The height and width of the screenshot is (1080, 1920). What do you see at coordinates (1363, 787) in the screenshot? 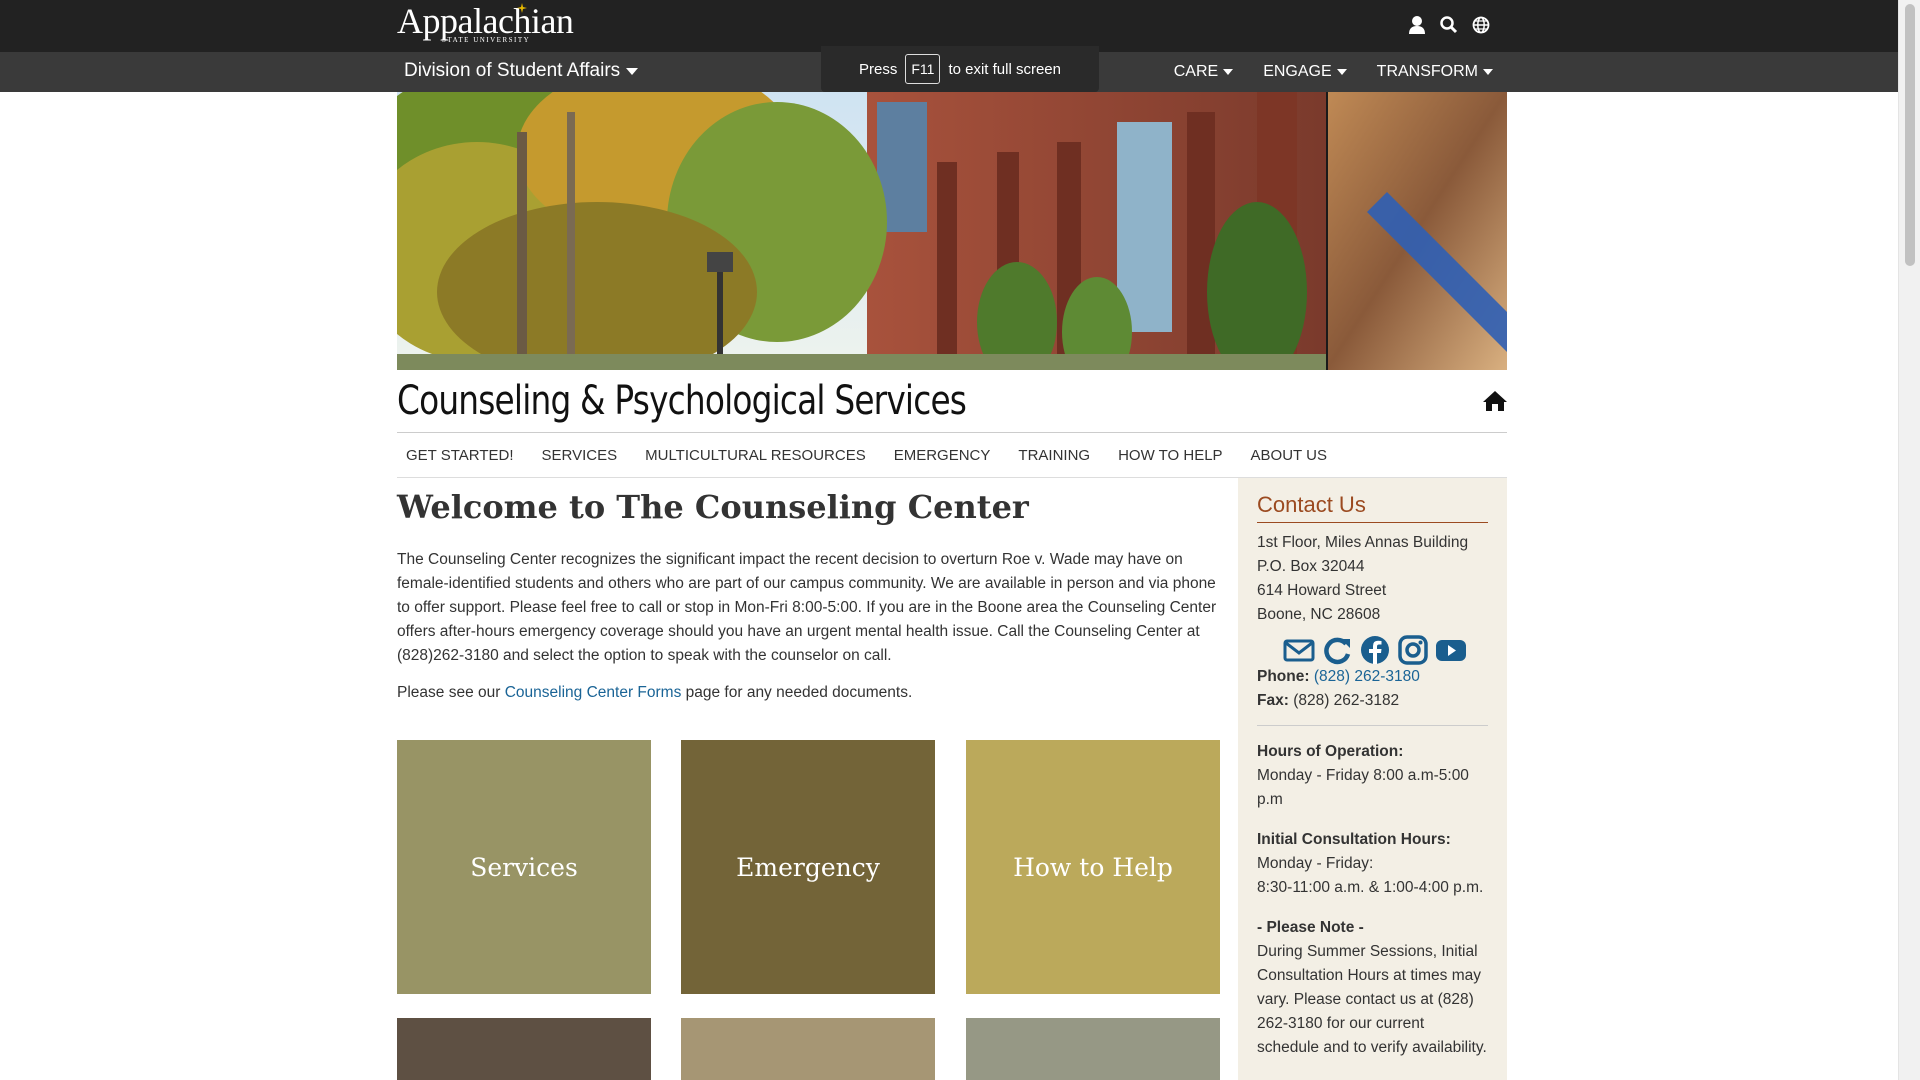
I see `hours-value: Monday - Friday 8:00 a.m-5:00 p.m` at bounding box center [1363, 787].